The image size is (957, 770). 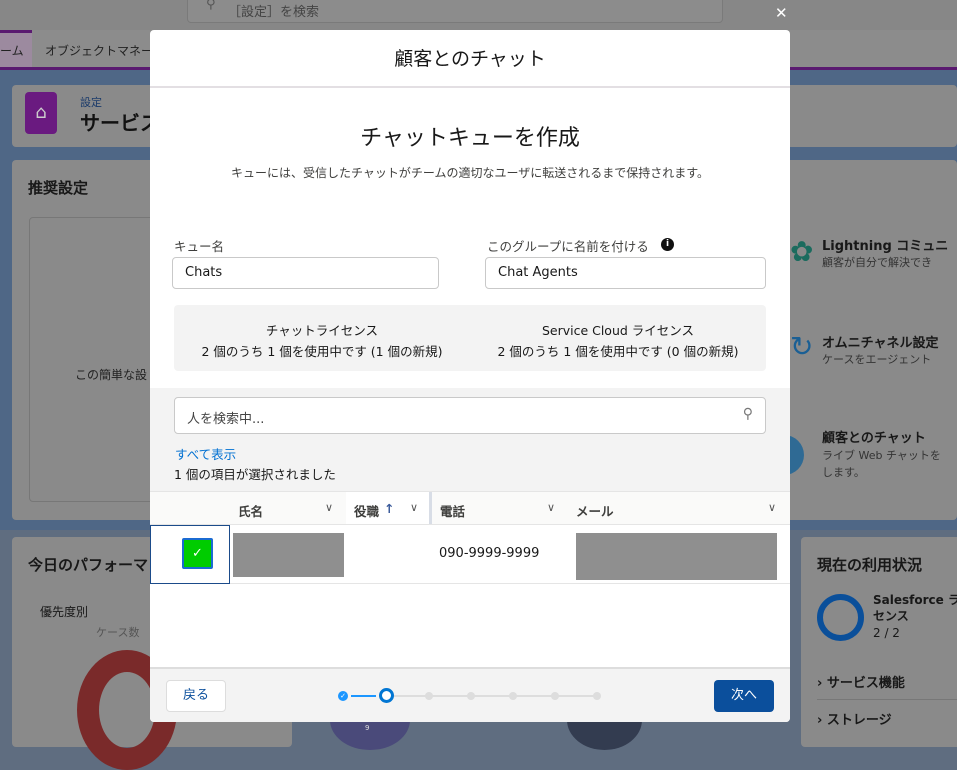 I want to click on modal-header: 顧客とのチャット, so click(x=470, y=59).